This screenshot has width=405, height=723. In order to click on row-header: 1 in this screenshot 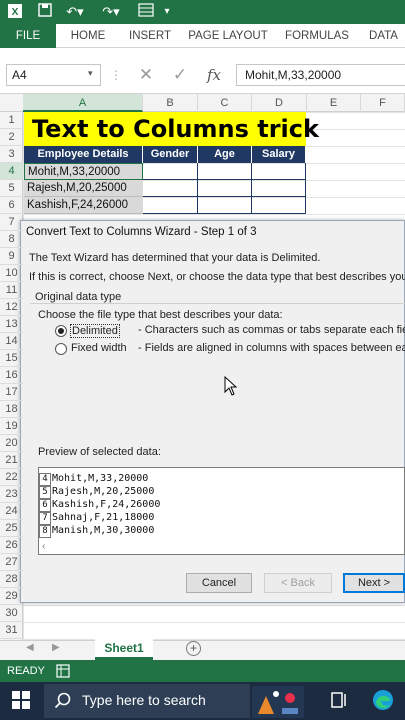, I will do `click(11, 120)`.